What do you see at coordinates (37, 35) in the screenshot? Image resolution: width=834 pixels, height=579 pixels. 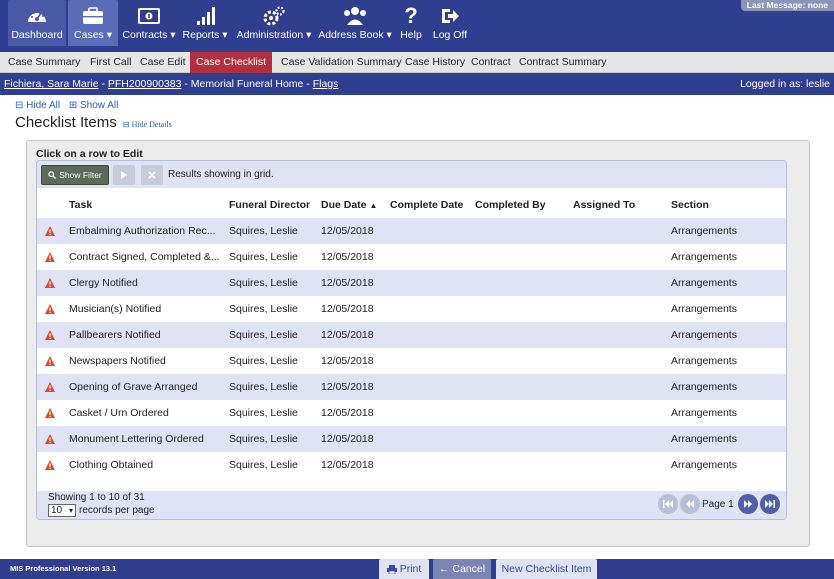 I see `nav-label: Dashboard` at bounding box center [37, 35].